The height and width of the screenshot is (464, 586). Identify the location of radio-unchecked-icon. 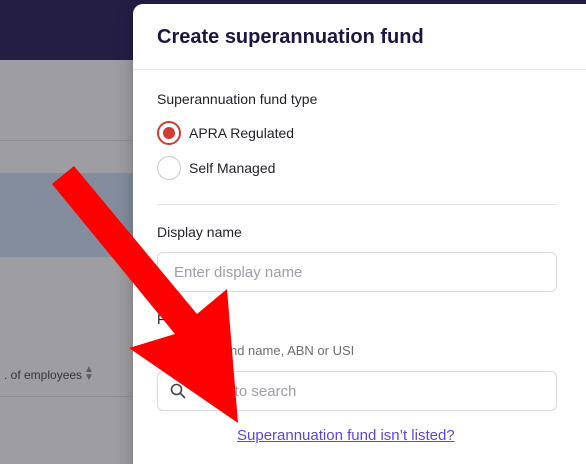
(169, 168).